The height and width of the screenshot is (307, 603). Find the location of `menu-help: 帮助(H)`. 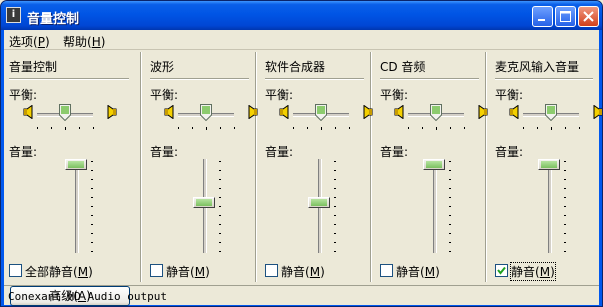

menu-help: 帮助(H) is located at coordinates (84, 41).